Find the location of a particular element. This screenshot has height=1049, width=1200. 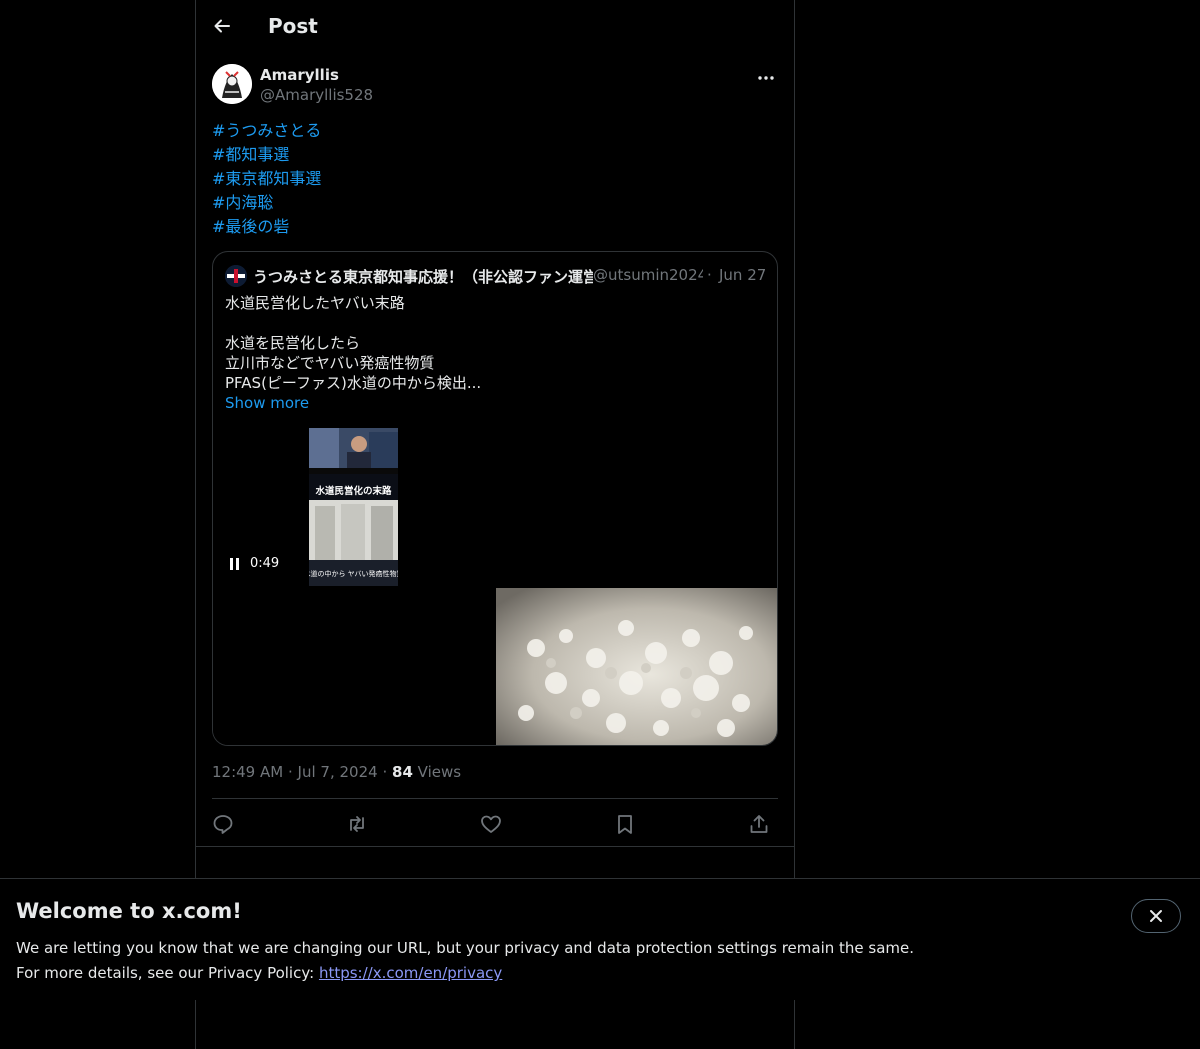

view-count: 84 is located at coordinates (402, 772).